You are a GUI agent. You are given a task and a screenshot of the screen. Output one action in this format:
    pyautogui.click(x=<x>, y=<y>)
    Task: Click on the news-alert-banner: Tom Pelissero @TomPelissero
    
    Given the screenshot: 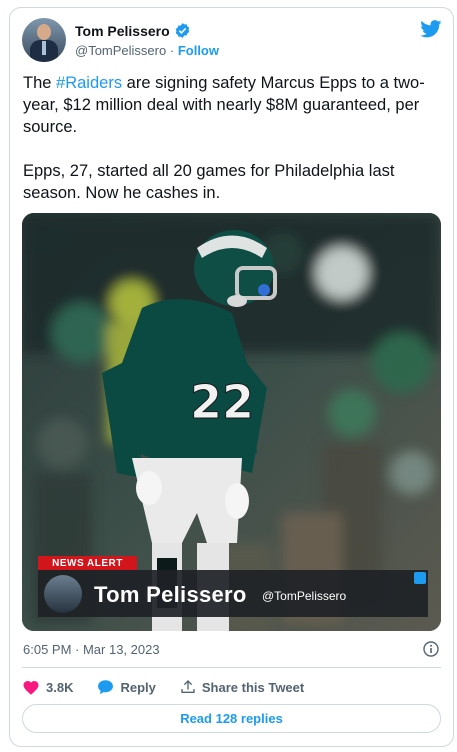 What is the action you would take?
    pyautogui.click(x=233, y=593)
    